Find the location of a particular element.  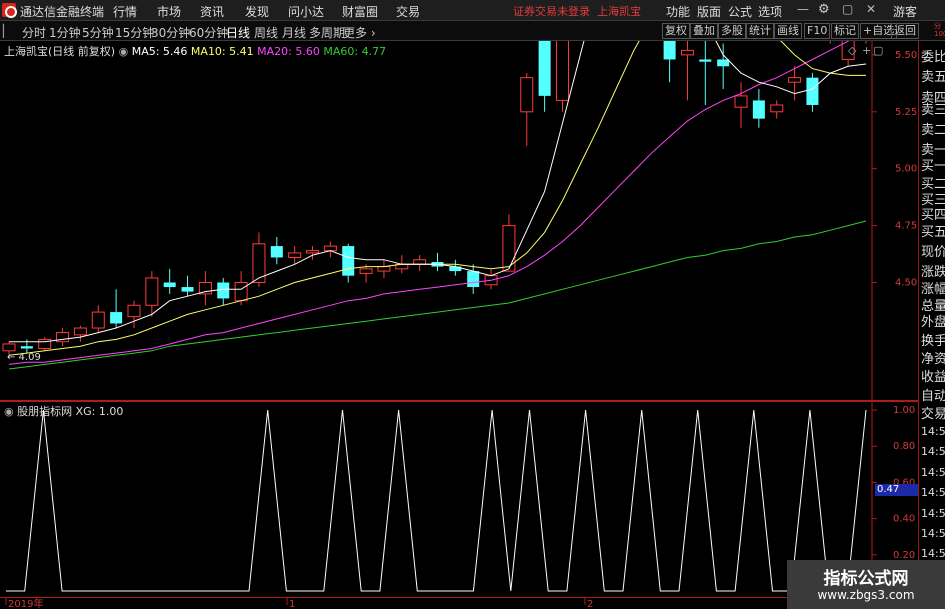

stock-title: 上海凯宝(日线 前复权) is located at coordinates (60, 51).